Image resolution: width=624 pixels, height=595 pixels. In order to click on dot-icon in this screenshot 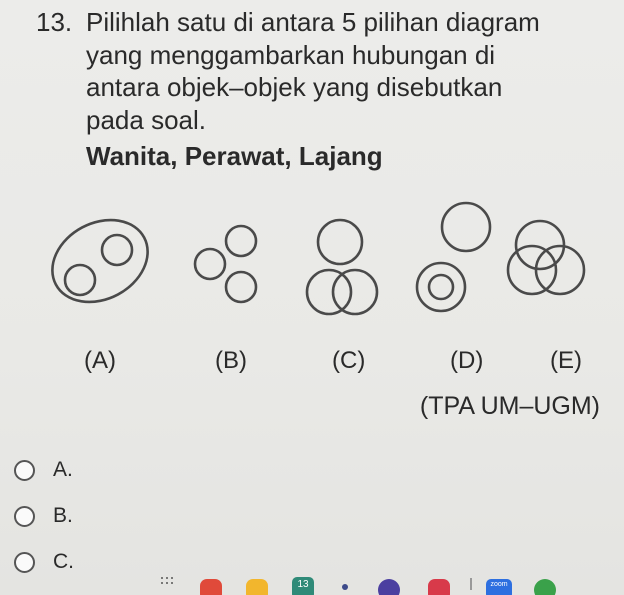, I will do `click(345, 587)`.